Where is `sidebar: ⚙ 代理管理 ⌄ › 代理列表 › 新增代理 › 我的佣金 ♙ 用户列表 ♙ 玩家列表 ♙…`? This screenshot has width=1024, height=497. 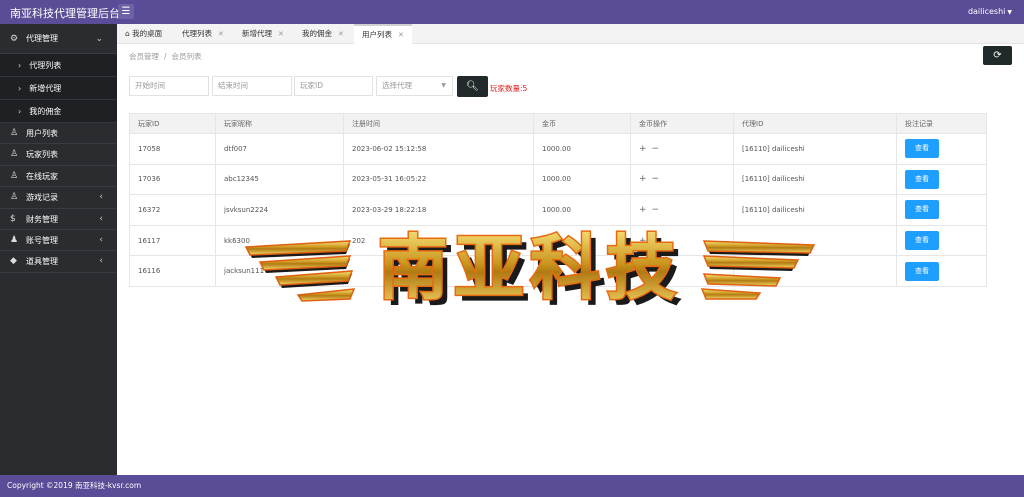
sidebar: ⚙ 代理管理 ⌄ › 代理列表 › 新增代理 › 我的佣金 ♙ 用户列表 ♙ 玩家列表 ♙… is located at coordinates (58, 249).